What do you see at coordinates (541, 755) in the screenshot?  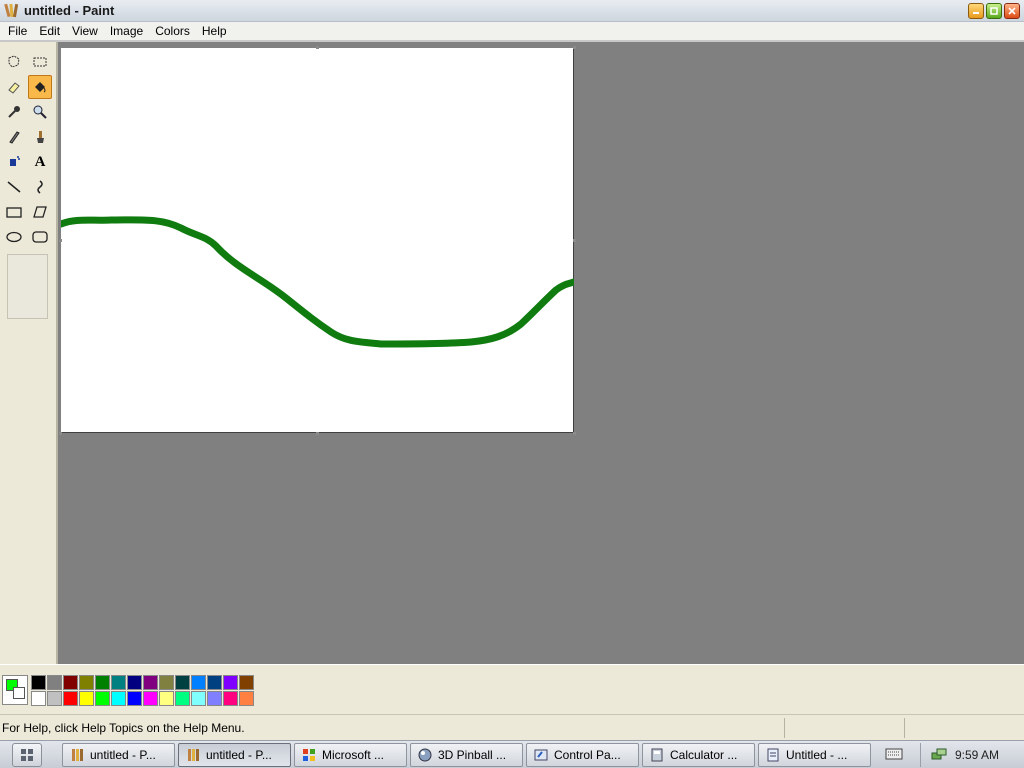 I see `control-panel-icon` at bounding box center [541, 755].